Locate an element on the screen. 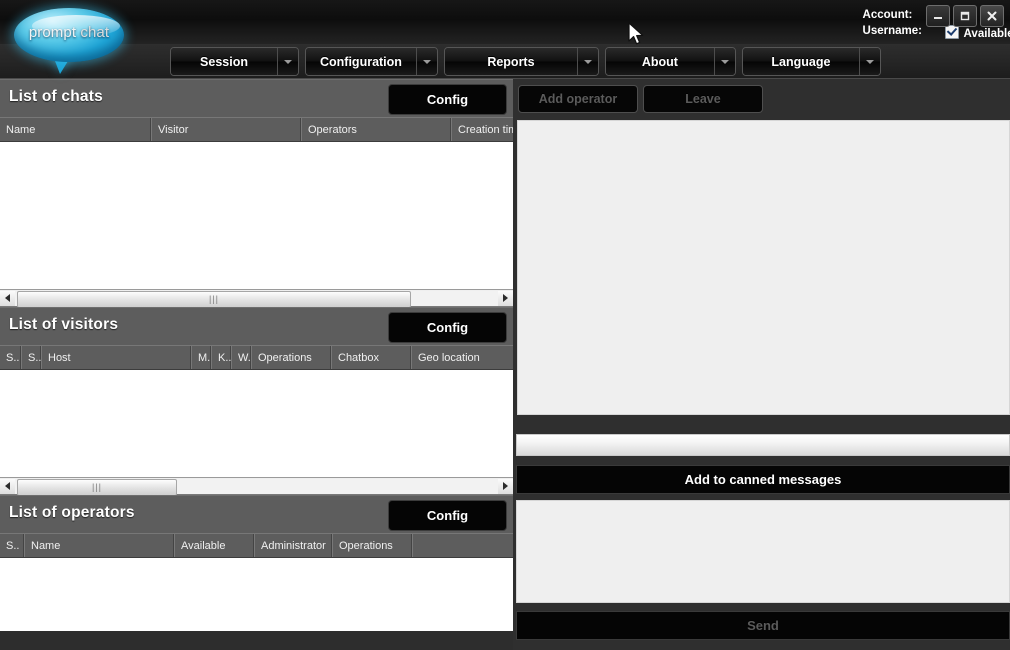  visitors-scroll-grip-icon: ||| is located at coordinates (96, 486).